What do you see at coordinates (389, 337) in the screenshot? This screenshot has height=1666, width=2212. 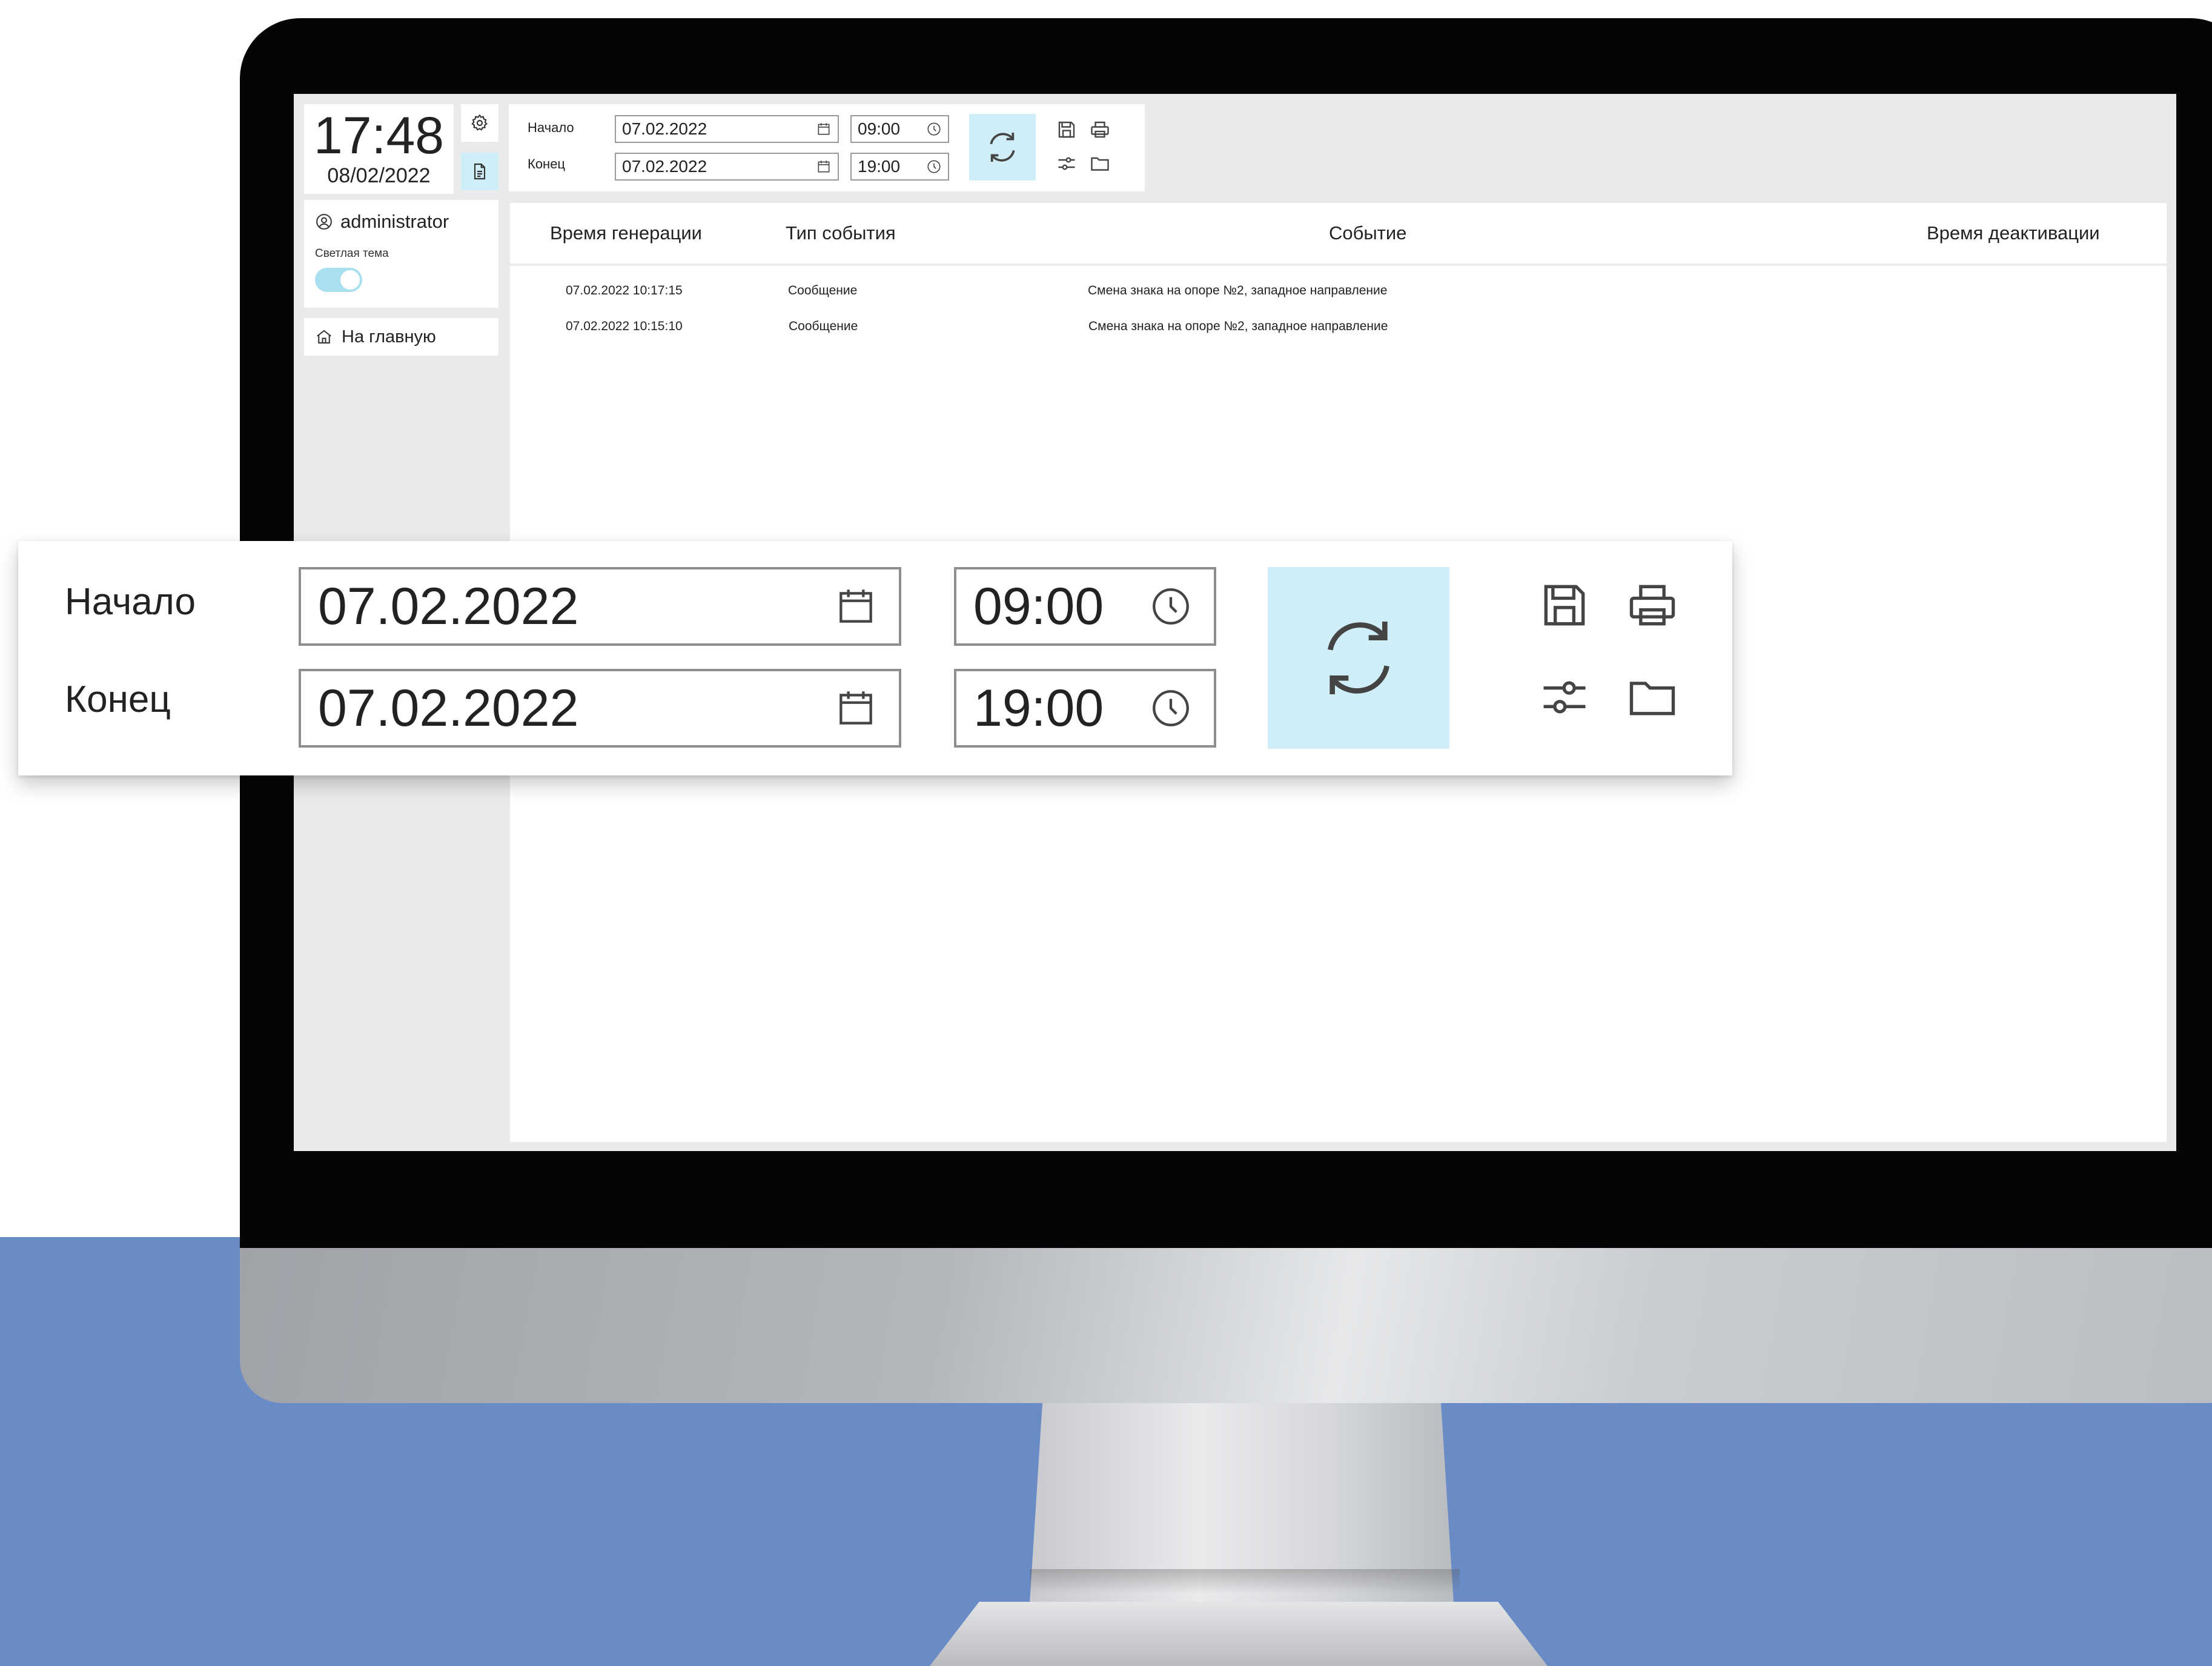 I see `home-link-label: На главную` at bounding box center [389, 337].